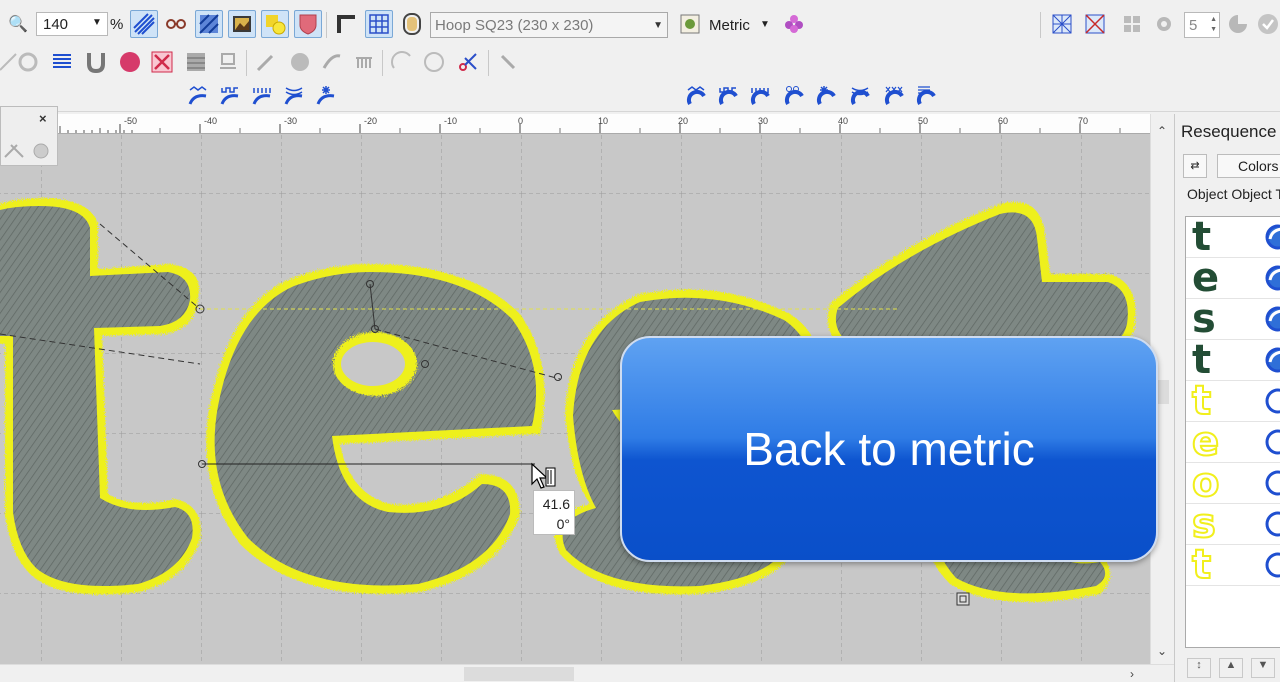  Describe the element at coordinates (209, 24) in the screenshot. I see `hatch-fill-icon` at that location.